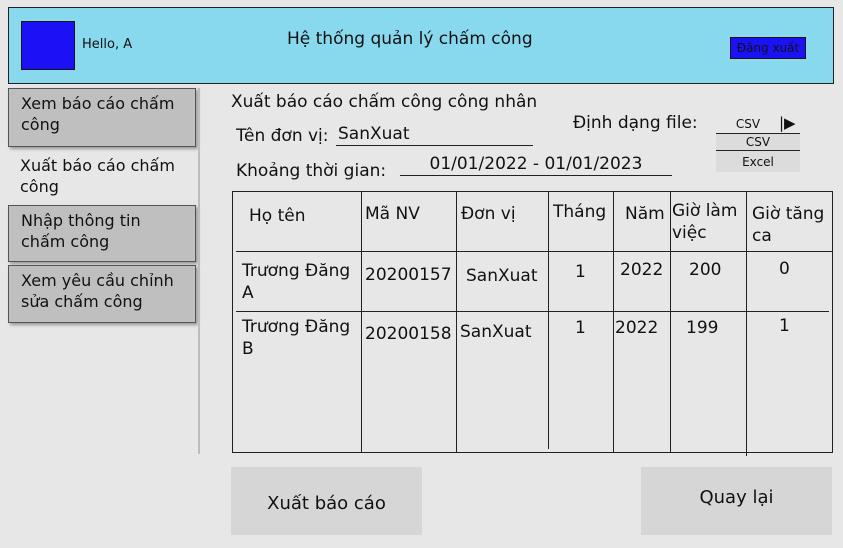  What do you see at coordinates (434, 135) in the screenshot?
I see `unit-field: SanXuat` at bounding box center [434, 135].